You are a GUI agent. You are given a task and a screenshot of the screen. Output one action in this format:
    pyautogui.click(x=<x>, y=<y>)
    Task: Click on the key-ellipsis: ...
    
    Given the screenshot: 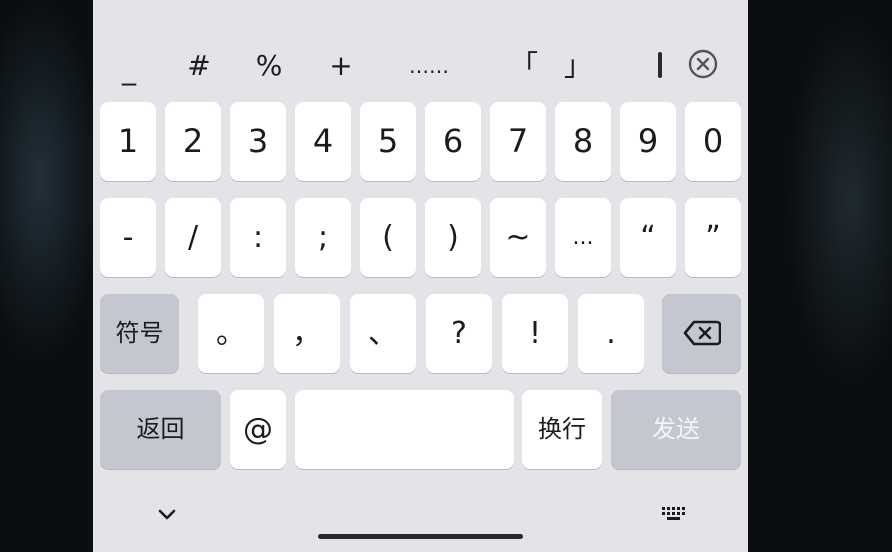 What is the action you would take?
    pyautogui.click(x=583, y=237)
    